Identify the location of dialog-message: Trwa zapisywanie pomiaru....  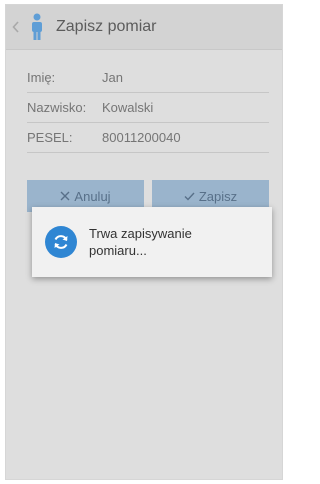
(140, 242).